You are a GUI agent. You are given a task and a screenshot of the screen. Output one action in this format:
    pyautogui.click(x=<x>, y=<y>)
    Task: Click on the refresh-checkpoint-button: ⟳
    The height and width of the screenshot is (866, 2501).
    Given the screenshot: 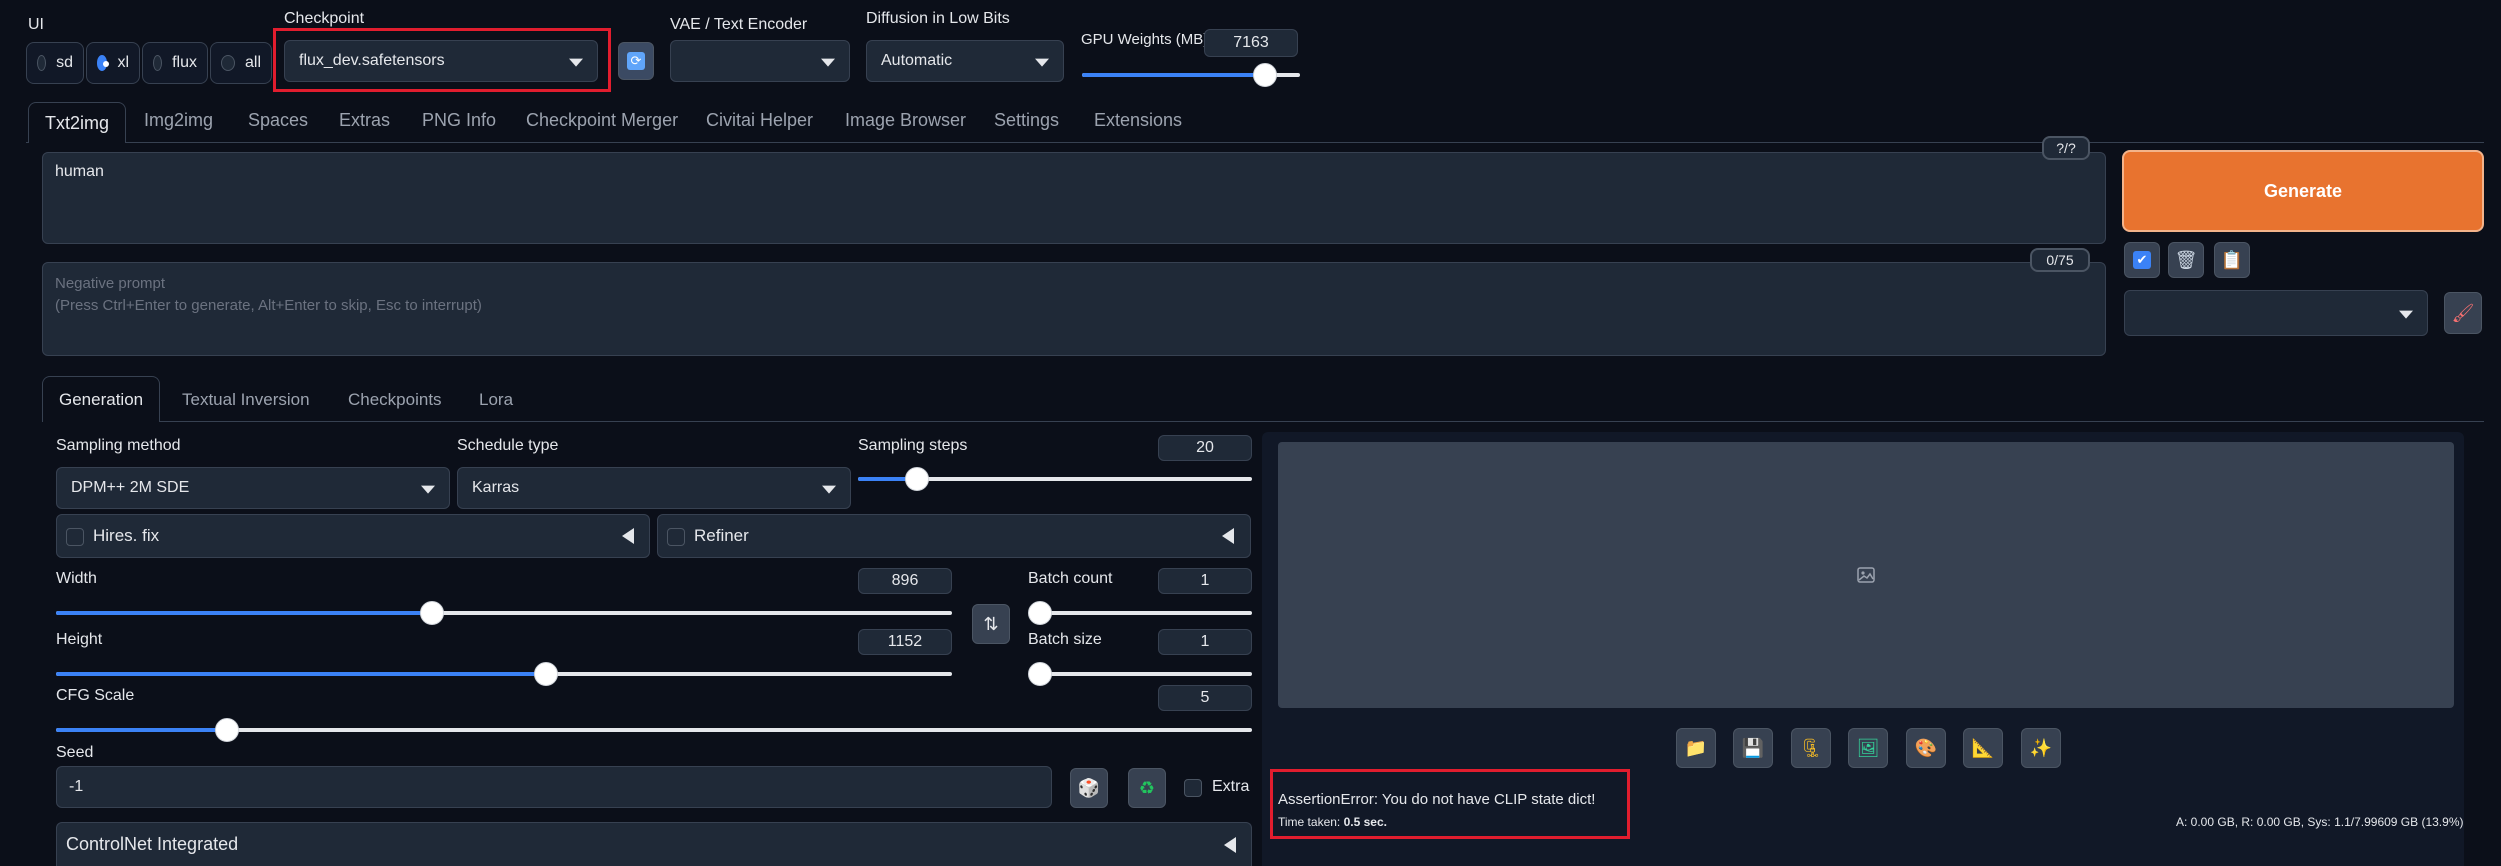 What is the action you would take?
    pyautogui.click(x=636, y=61)
    